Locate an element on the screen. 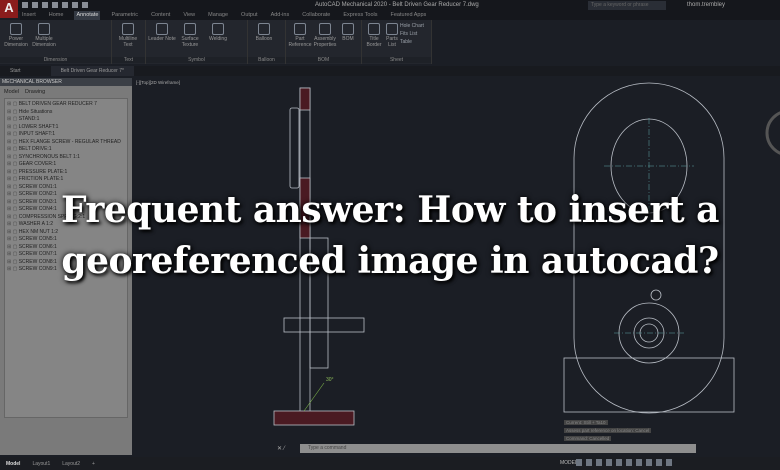  panel-symbol: Leader Note Surface Texture Welding Symbol is located at coordinates (197, 42).